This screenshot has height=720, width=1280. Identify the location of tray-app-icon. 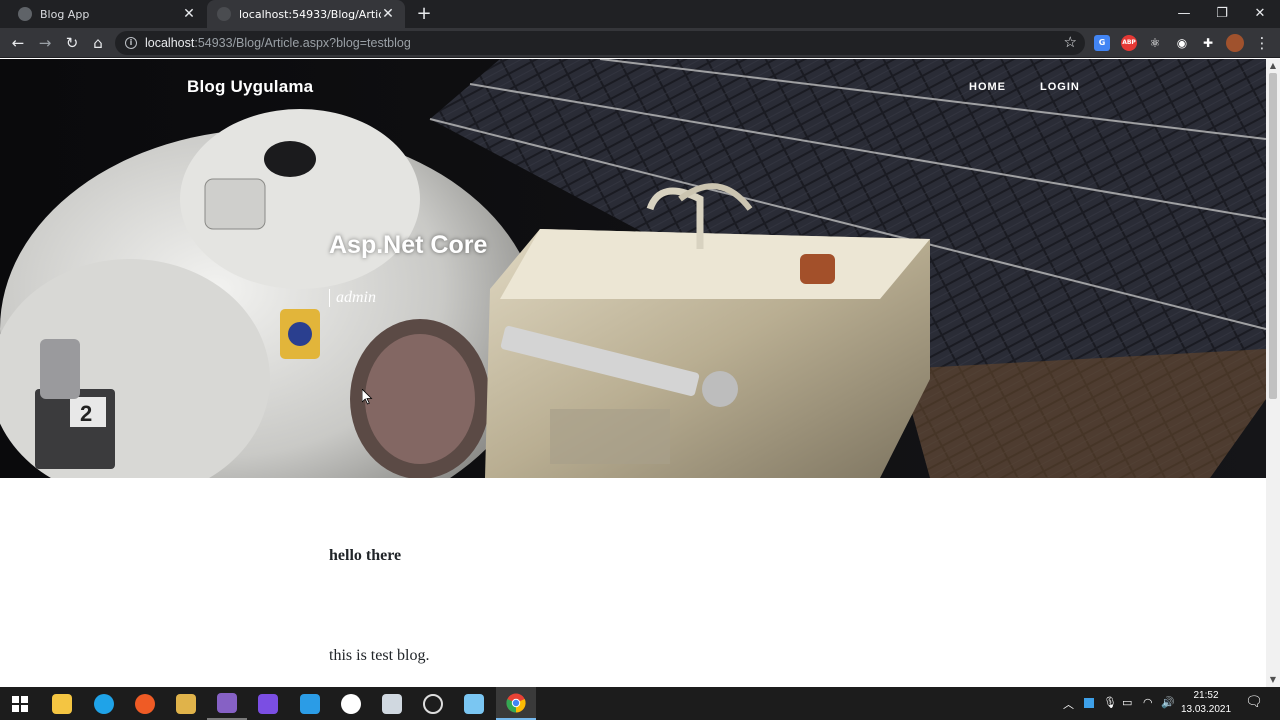
(1089, 703).